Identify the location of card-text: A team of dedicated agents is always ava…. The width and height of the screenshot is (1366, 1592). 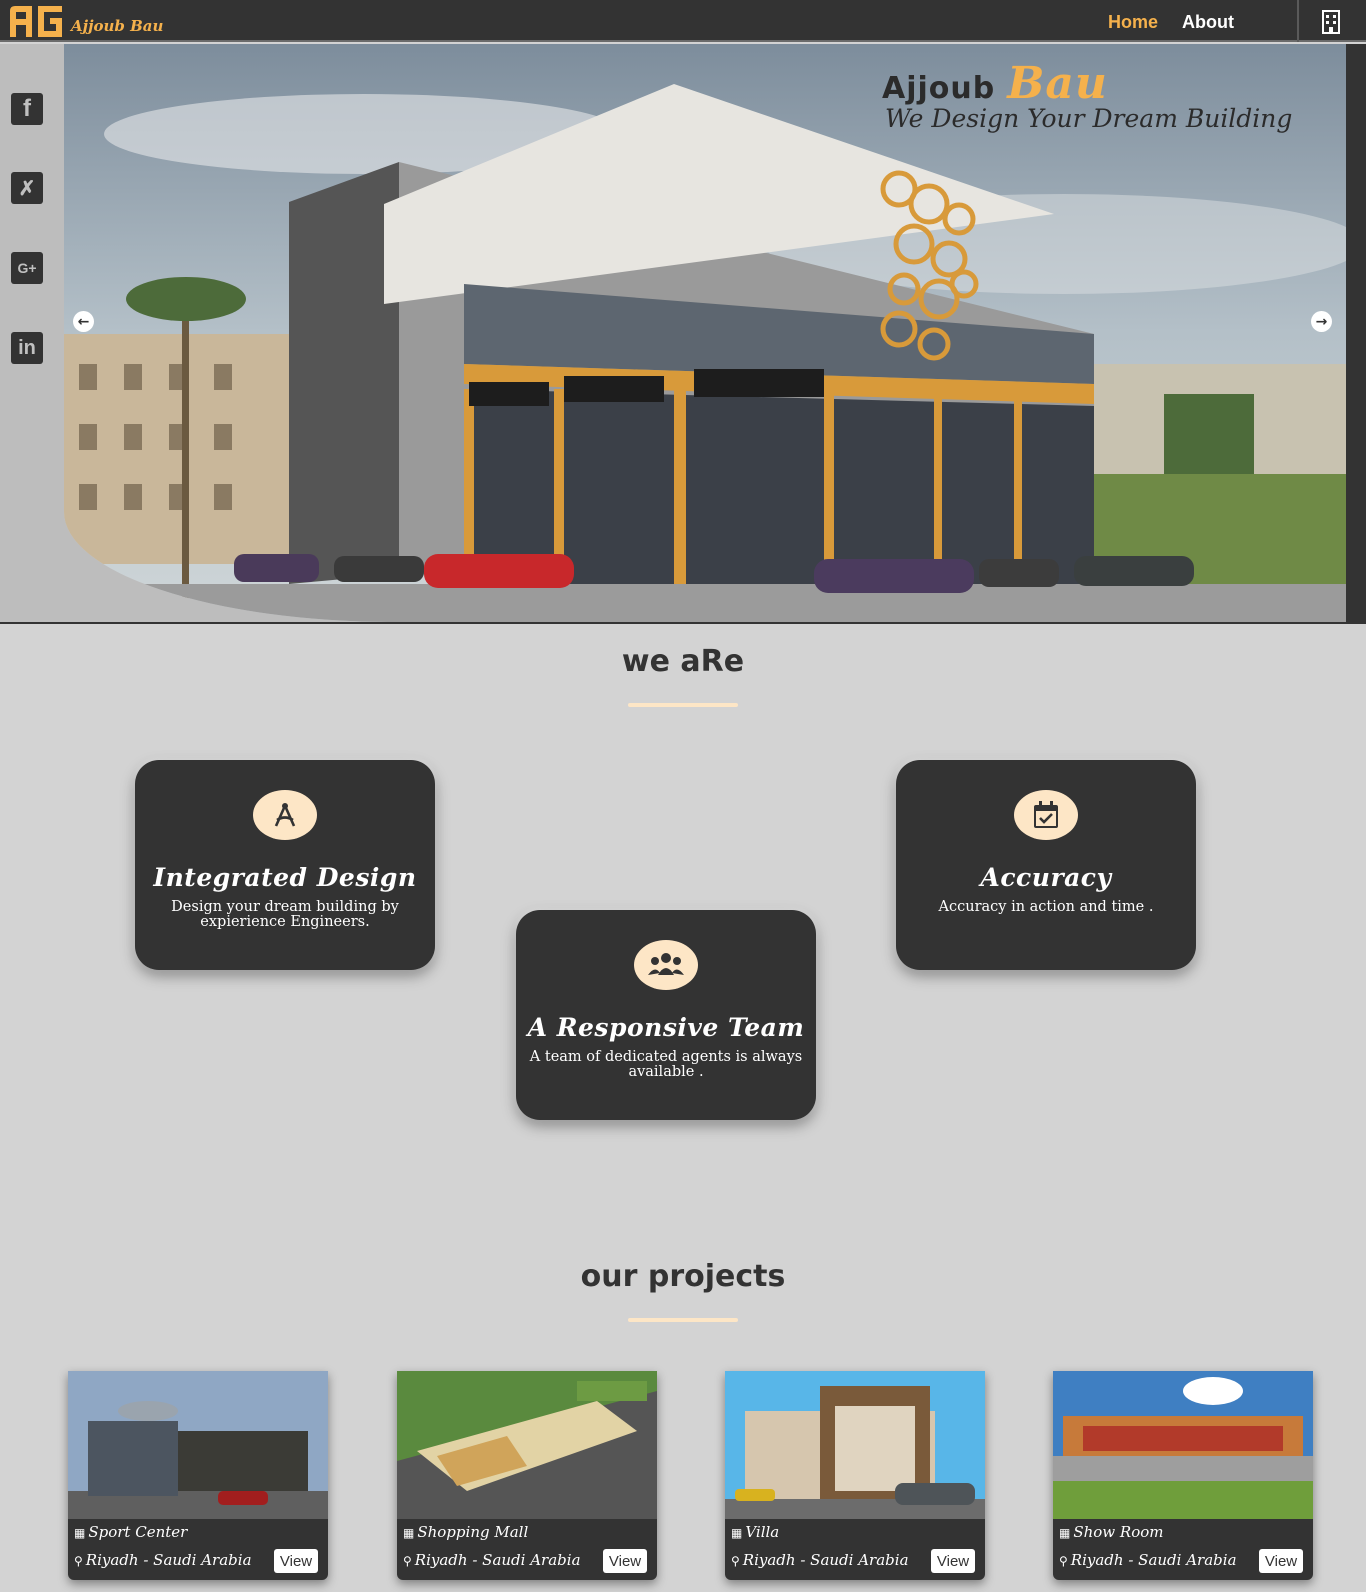
(666, 1064).